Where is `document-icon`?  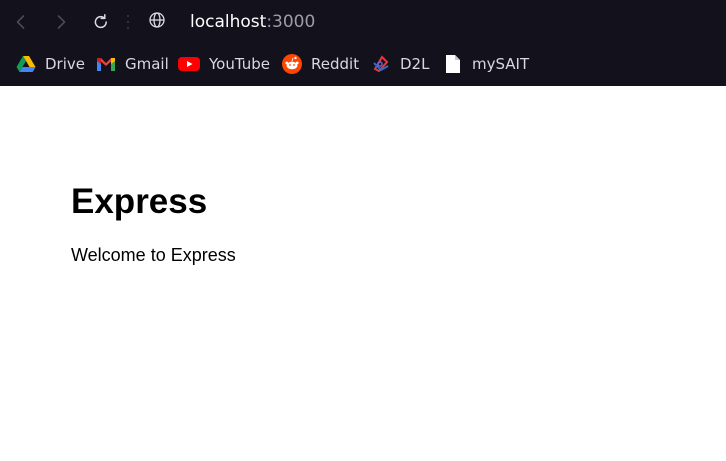
document-icon is located at coordinates (453, 64).